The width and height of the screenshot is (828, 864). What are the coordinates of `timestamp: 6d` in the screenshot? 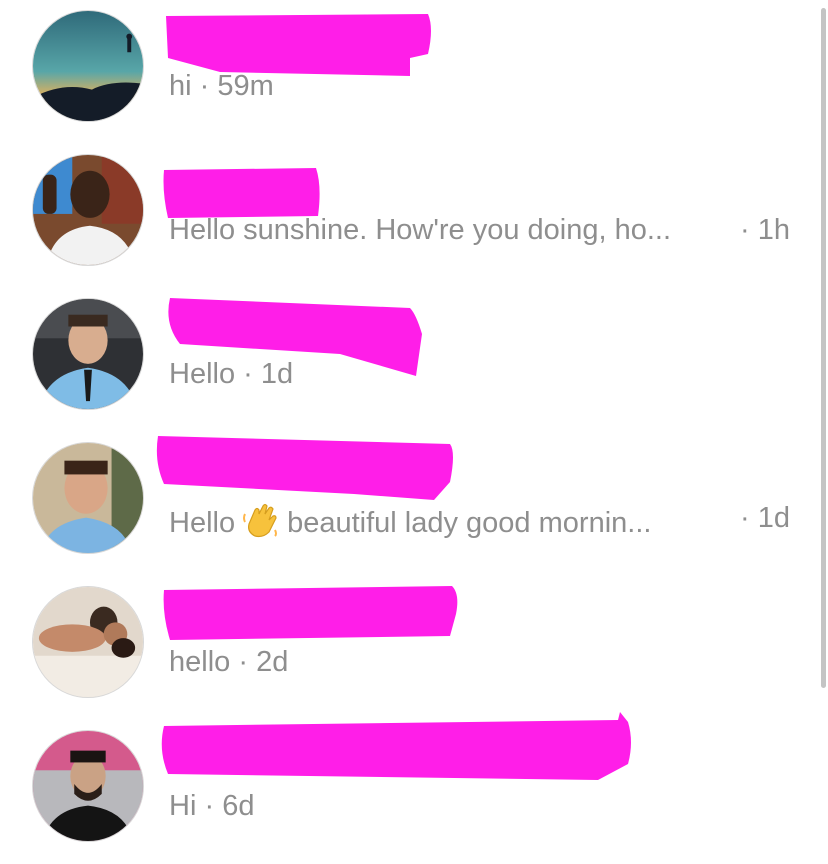 It's located at (238, 806).